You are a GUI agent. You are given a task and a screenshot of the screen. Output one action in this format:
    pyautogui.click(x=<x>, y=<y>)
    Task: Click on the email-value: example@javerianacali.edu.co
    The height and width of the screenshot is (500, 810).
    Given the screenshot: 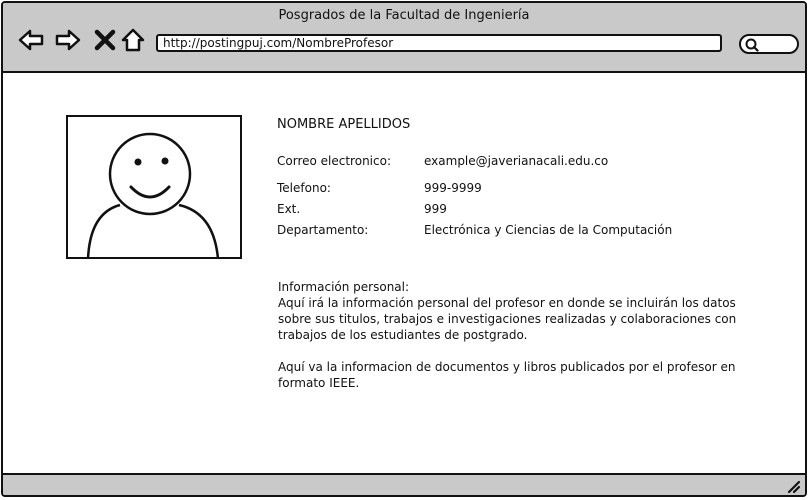 What is the action you would take?
    pyautogui.click(x=516, y=161)
    